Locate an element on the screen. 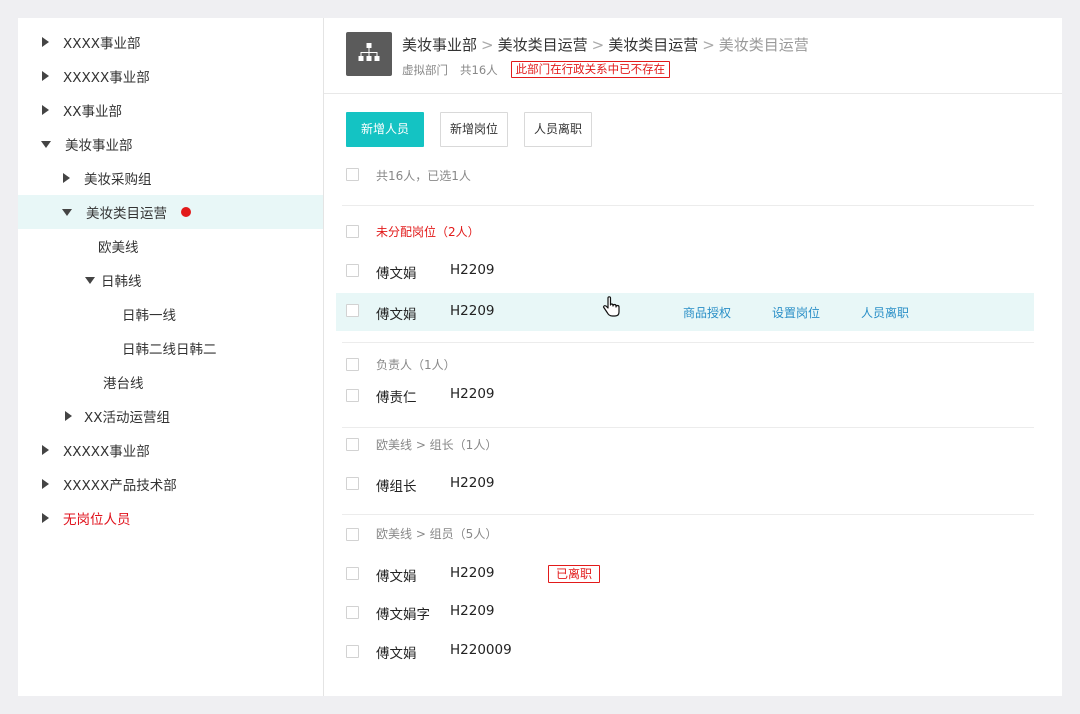 This screenshot has height=714, width=1080. tree-item-xxxxx-2: XXXXX事业部 is located at coordinates (170, 450).